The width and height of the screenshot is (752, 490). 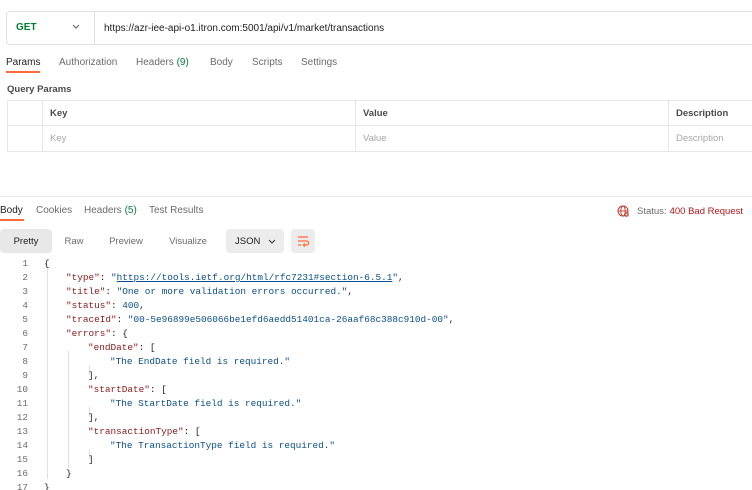 What do you see at coordinates (303, 241) in the screenshot?
I see `wrap-lines-button` at bounding box center [303, 241].